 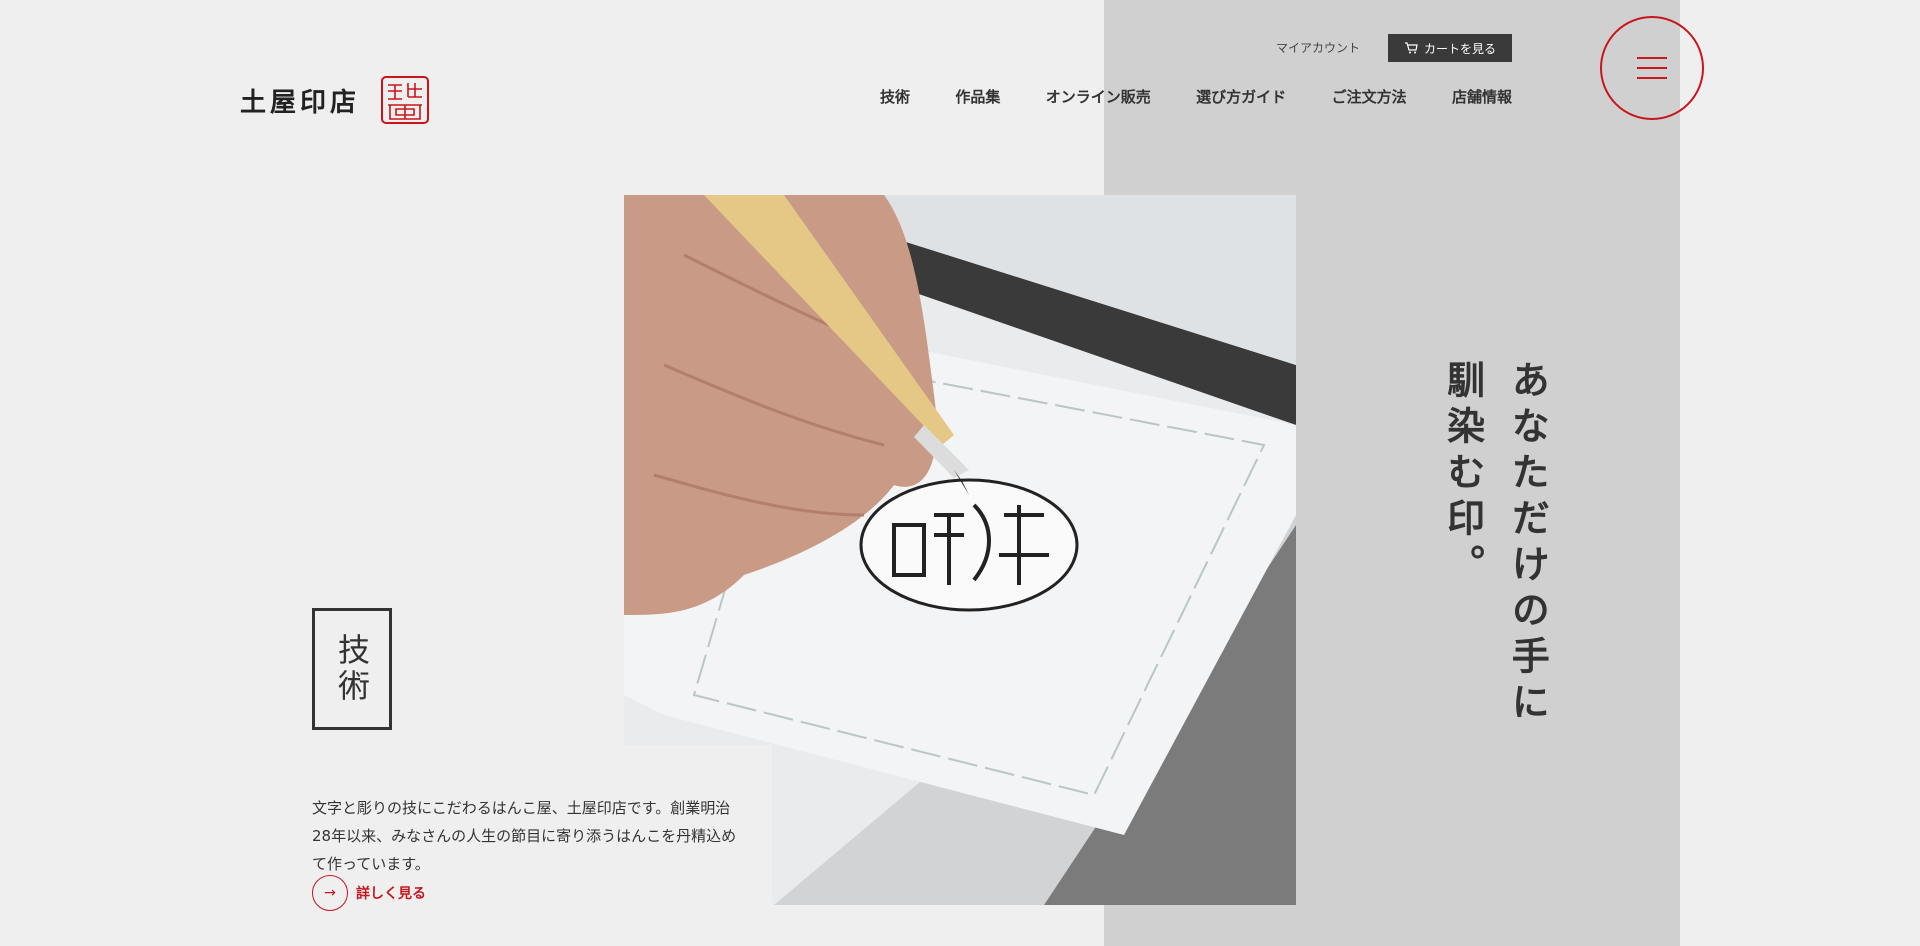 I want to click on nav-item-store-info: 店舗情報, so click(x=1482, y=96).